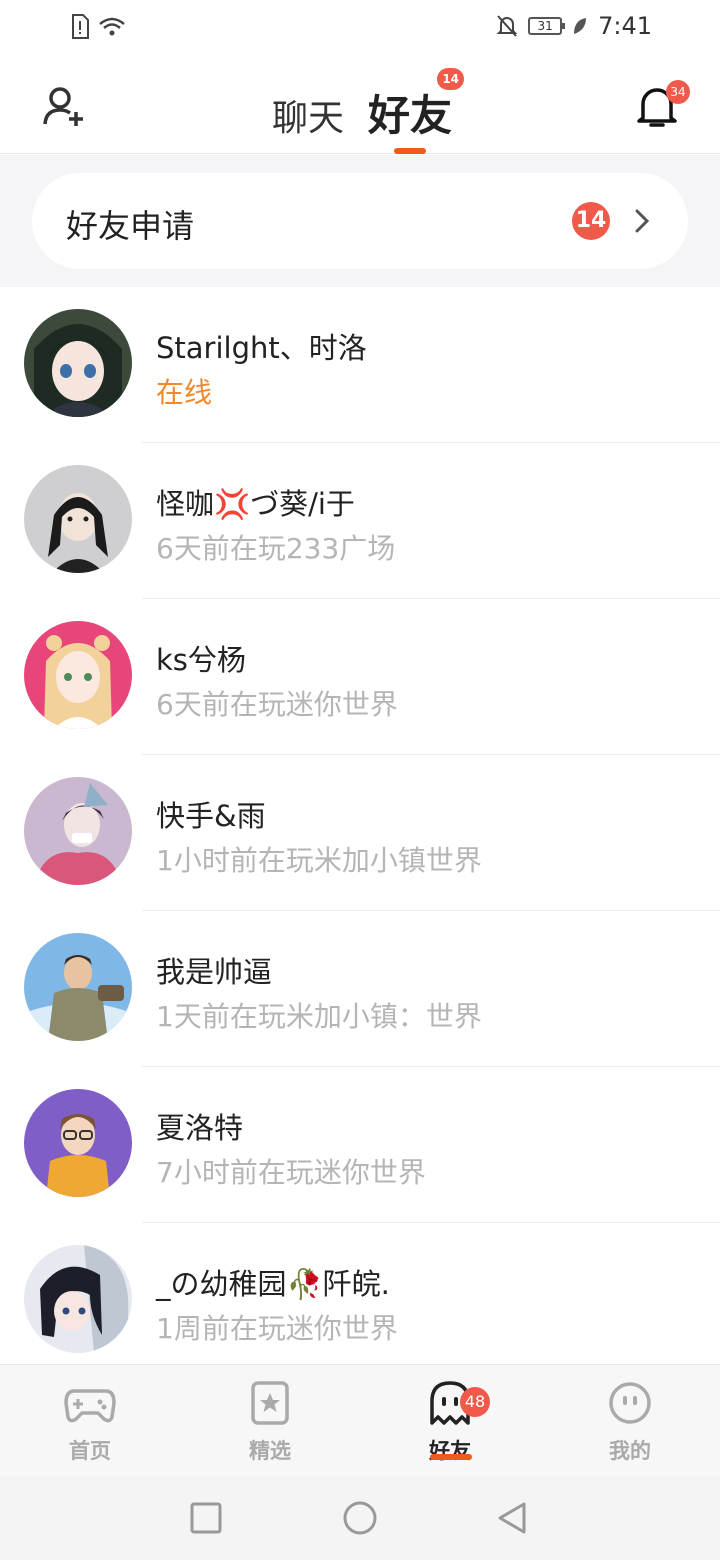 The height and width of the screenshot is (1560, 720). I want to click on nav-label: 首页, so click(90, 1451).